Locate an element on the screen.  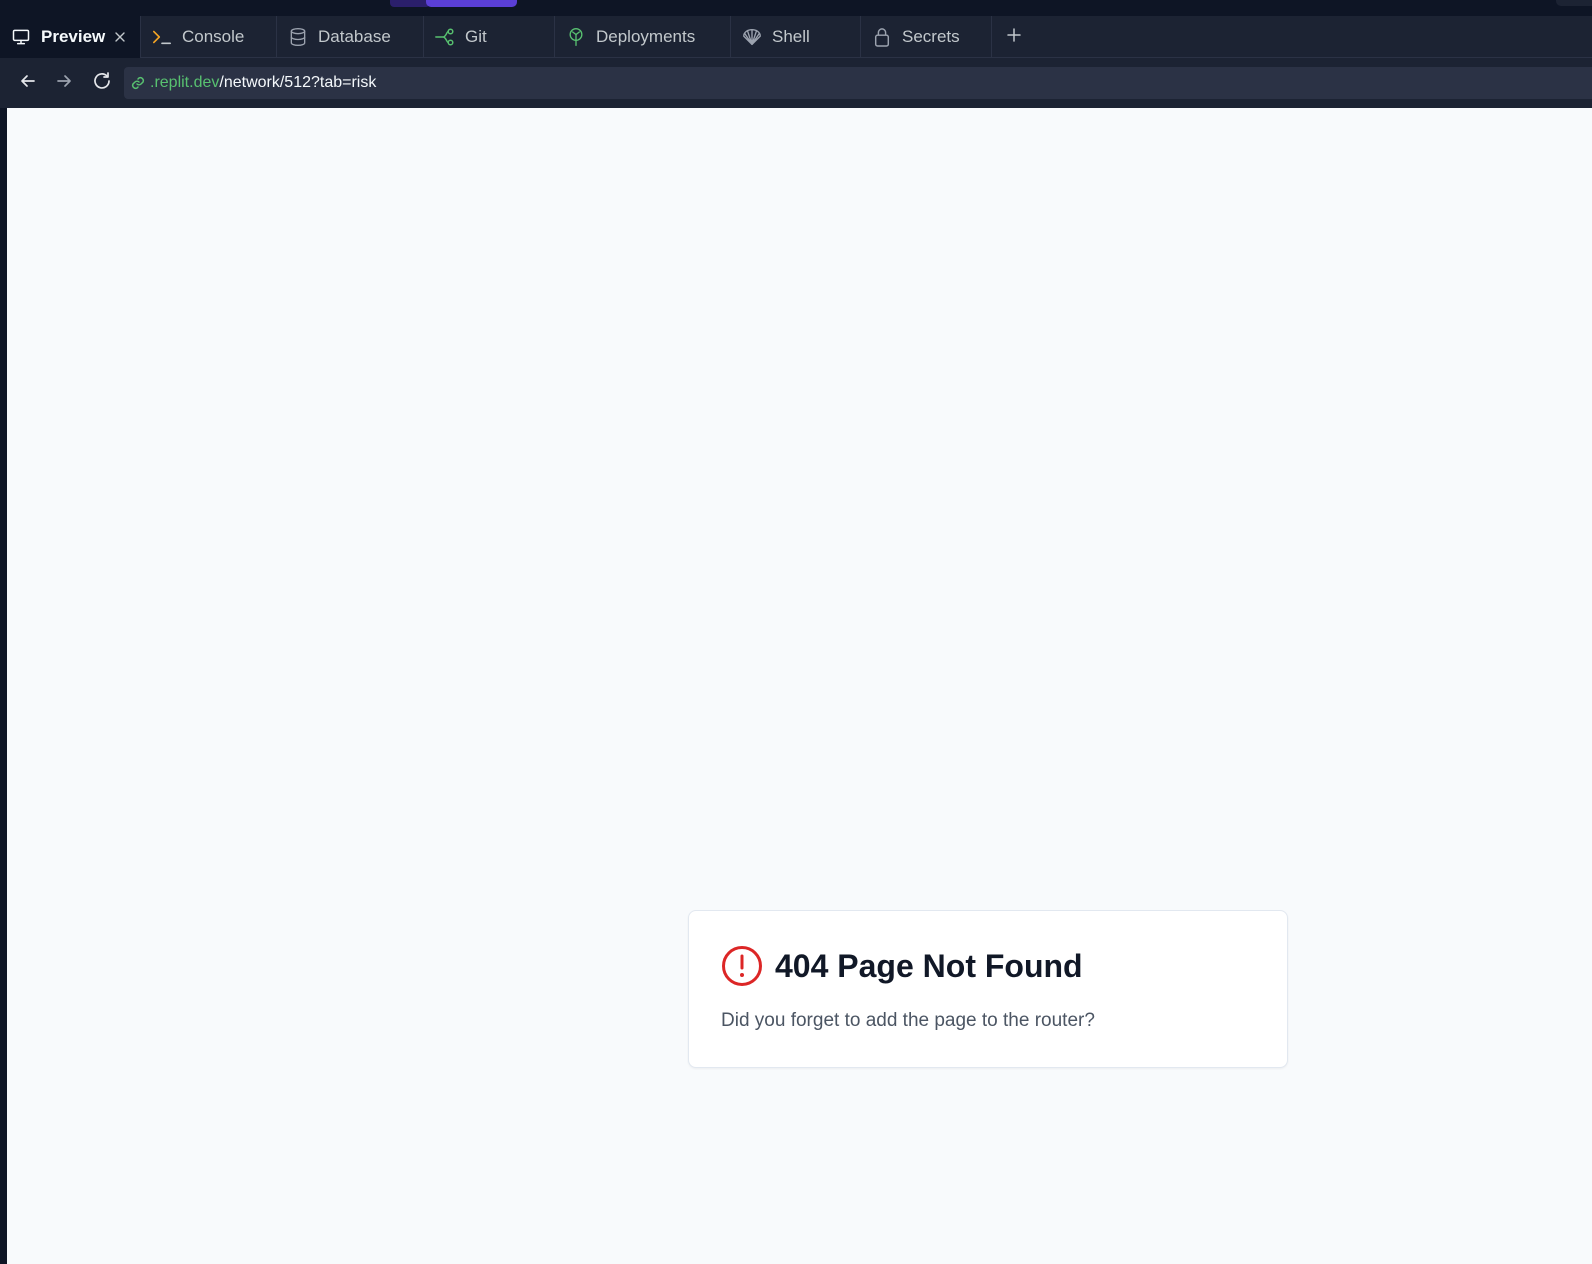
tab-deployments: Deployments is located at coordinates (643, 37).